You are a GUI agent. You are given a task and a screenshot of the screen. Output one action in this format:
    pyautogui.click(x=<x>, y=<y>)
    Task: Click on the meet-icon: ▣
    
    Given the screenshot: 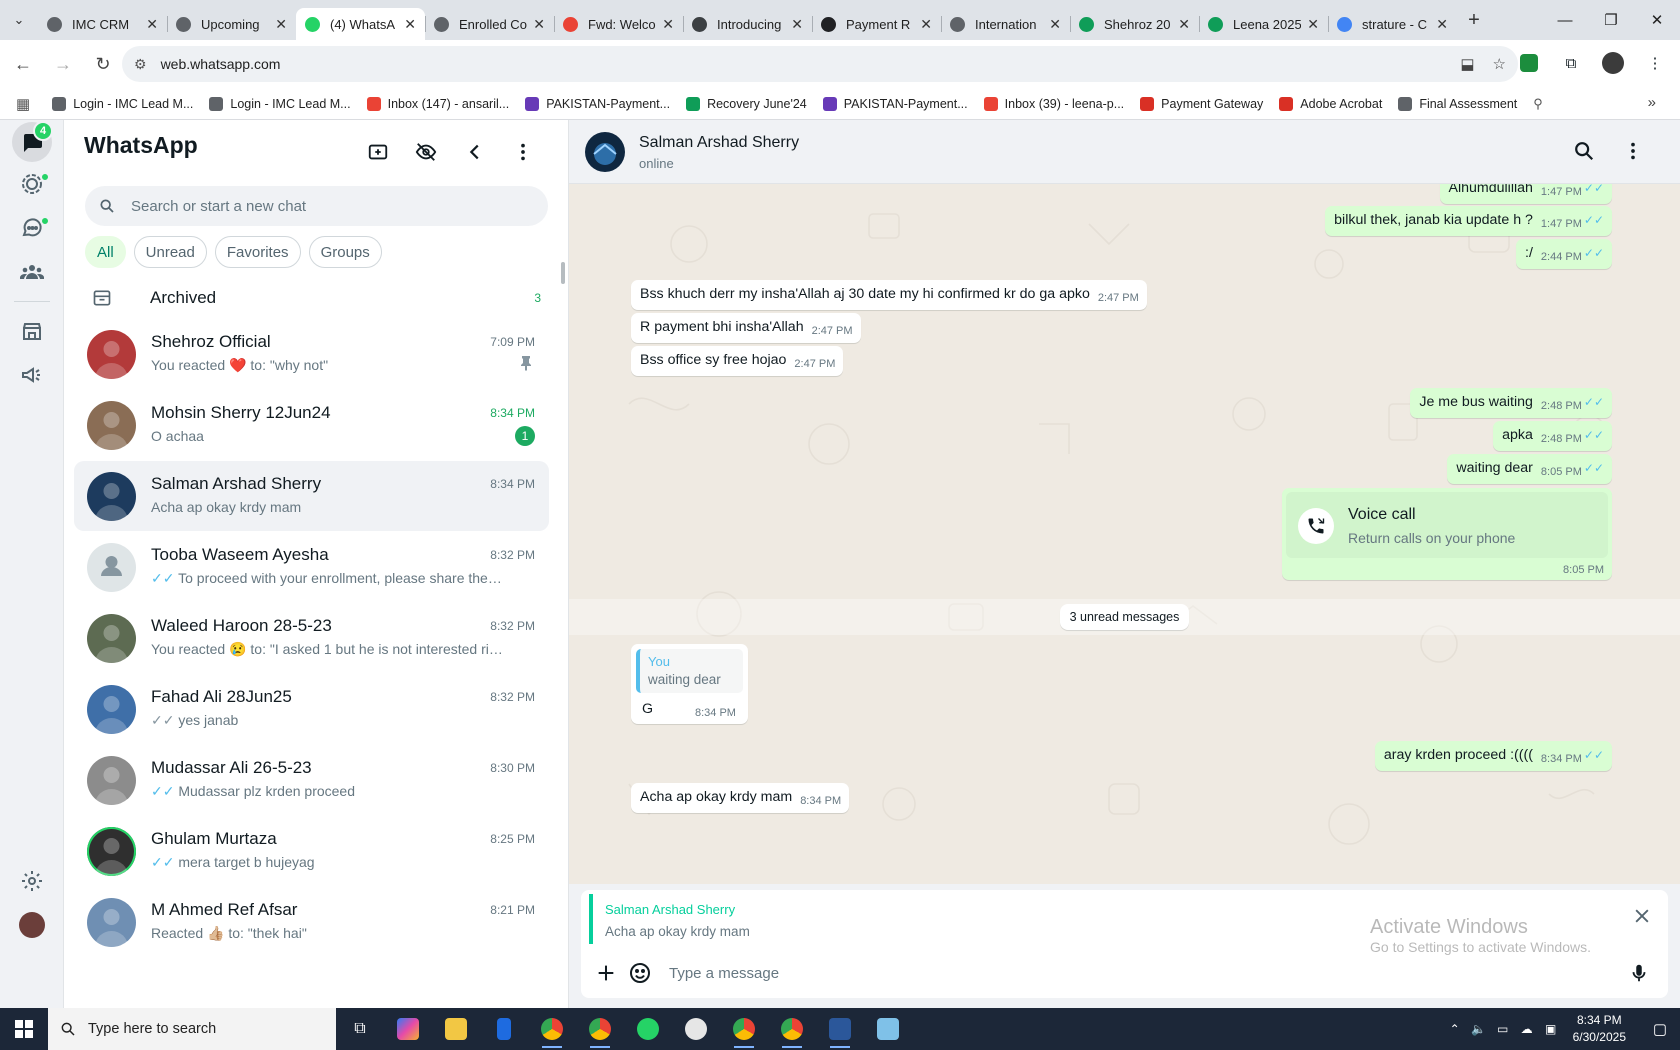 What is the action you would take?
    pyautogui.click(x=1551, y=1029)
    